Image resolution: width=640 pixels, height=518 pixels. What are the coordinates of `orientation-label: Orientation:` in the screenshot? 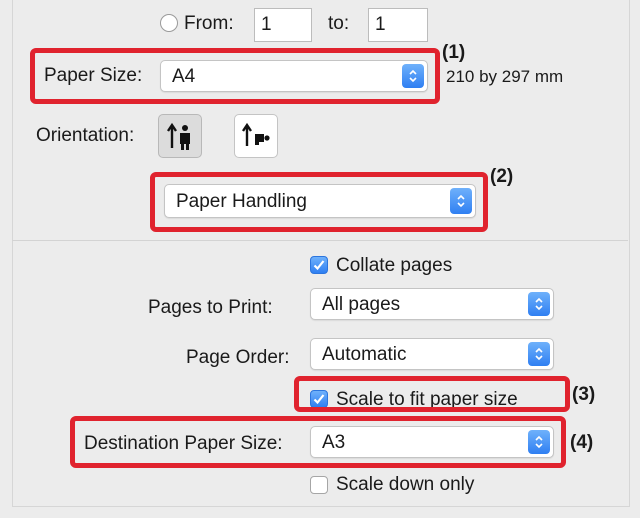 It's located at (85, 135).